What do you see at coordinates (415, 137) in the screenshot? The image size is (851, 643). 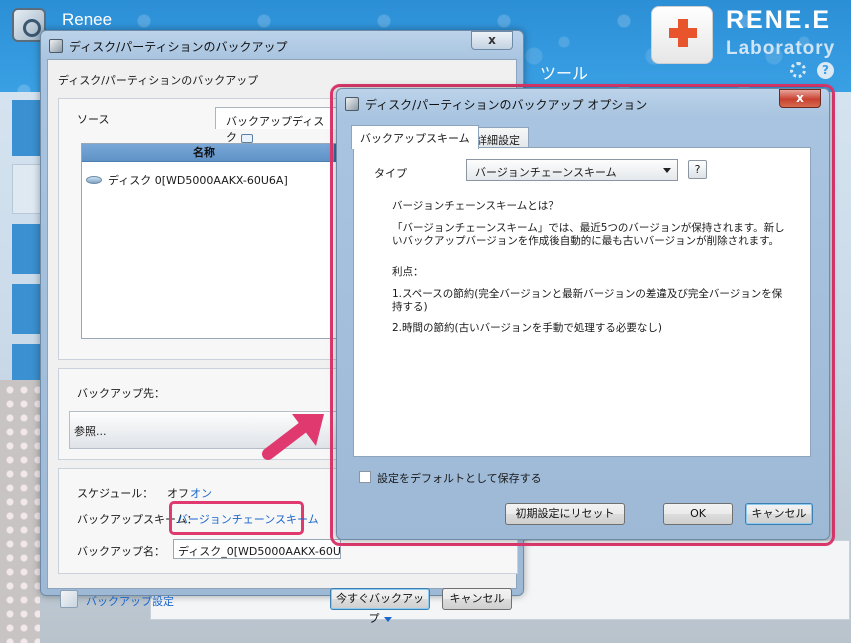 I see `tab-backup-scheme: バックアップスキーム` at bounding box center [415, 137].